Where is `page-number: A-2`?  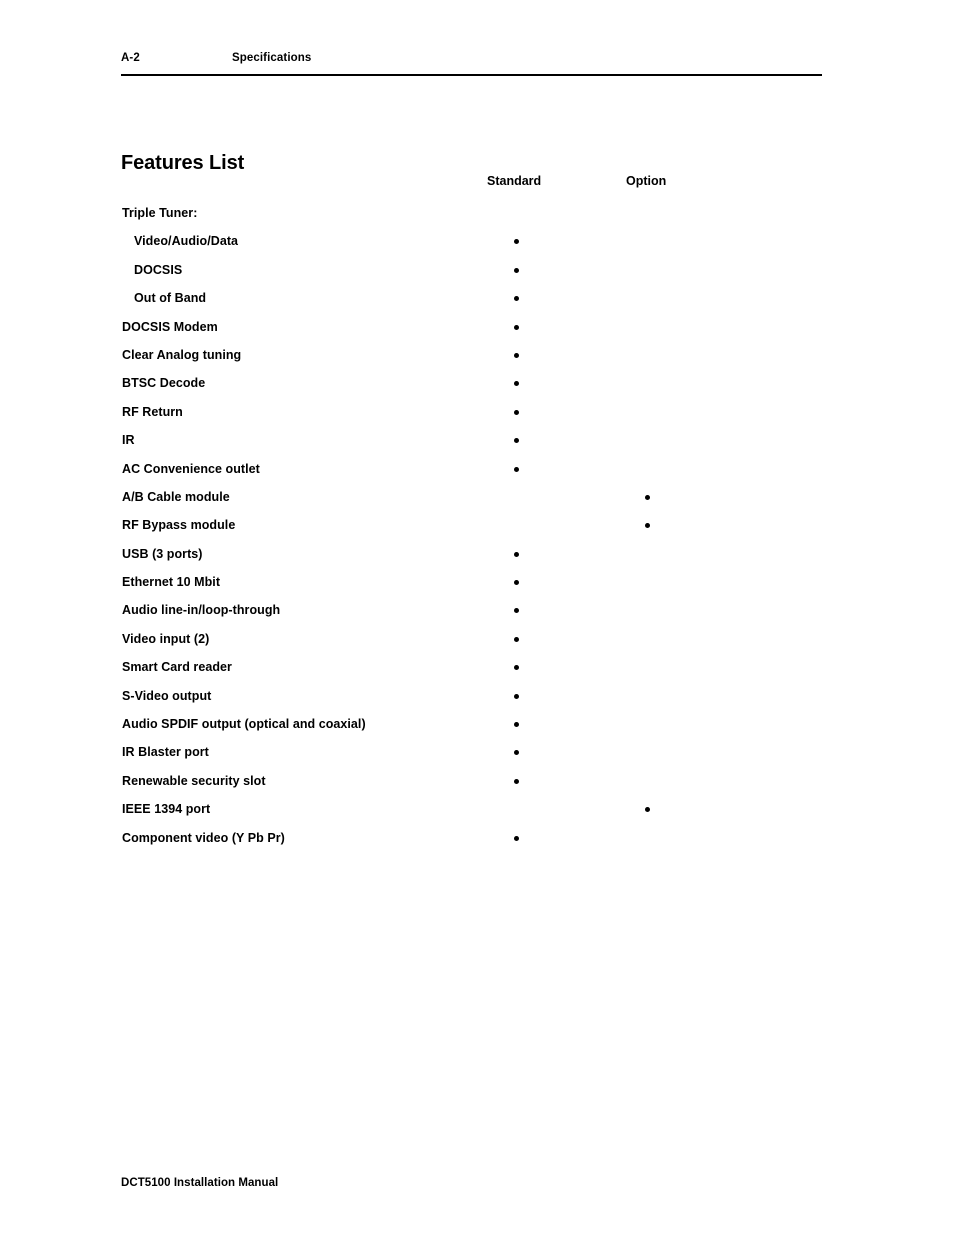 page-number: A-2 is located at coordinates (130, 58).